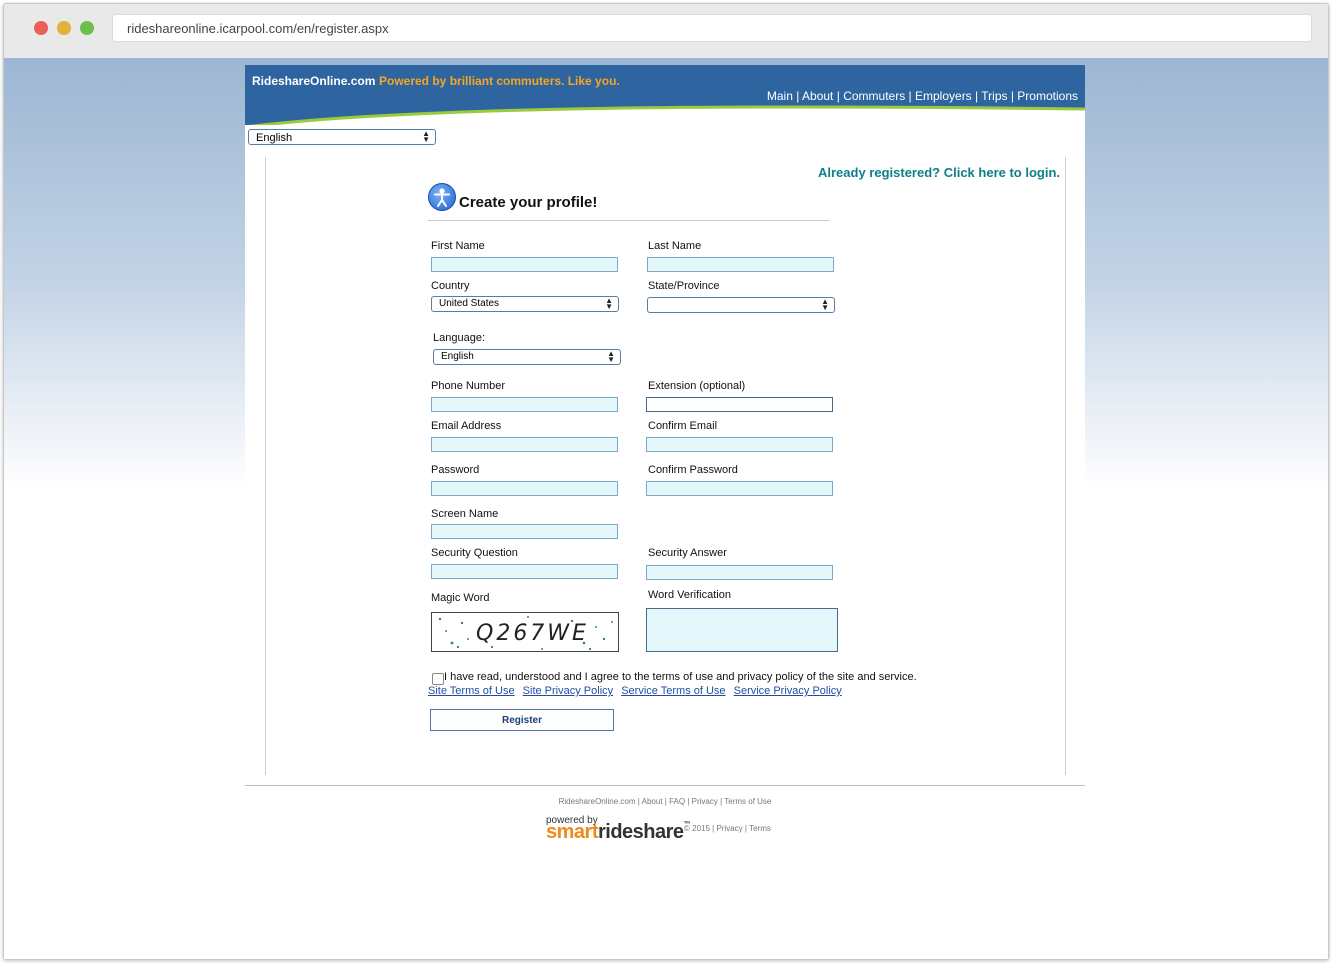 This screenshot has height=963, width=1331. Describe the element at coordinates (741, 305) in the screenshot. I see `state-select: ▲ ▼` at that location.